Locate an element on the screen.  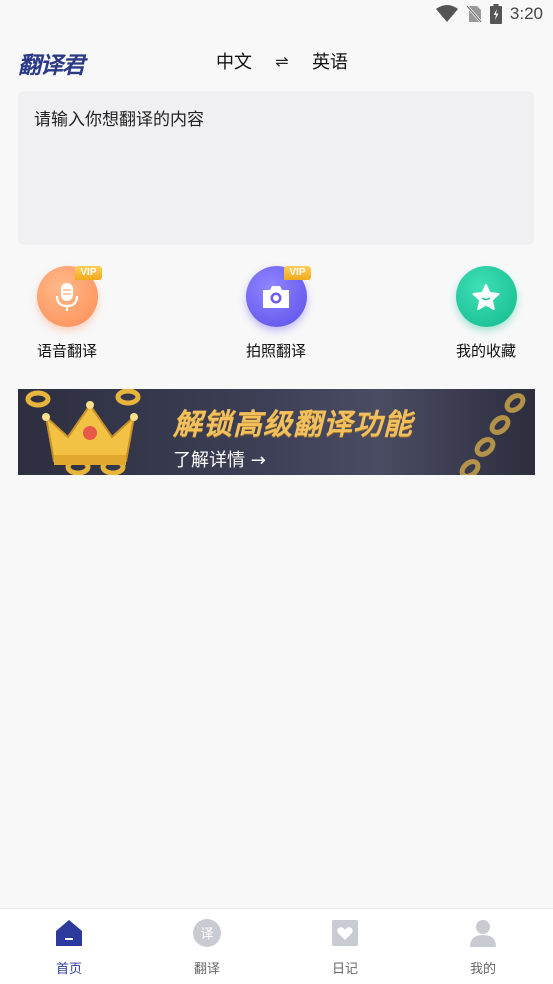
camera-icon is located at coordinates (276, 296).